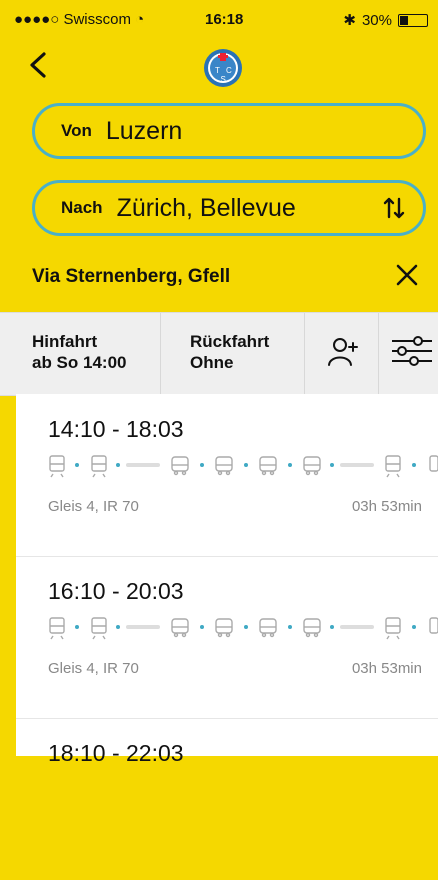 This screenshot has height=880, width=438. What do you see at coordinates (76, 130) in the screenshot?
I see `from-label: Von` at bounding box center [76, 130].